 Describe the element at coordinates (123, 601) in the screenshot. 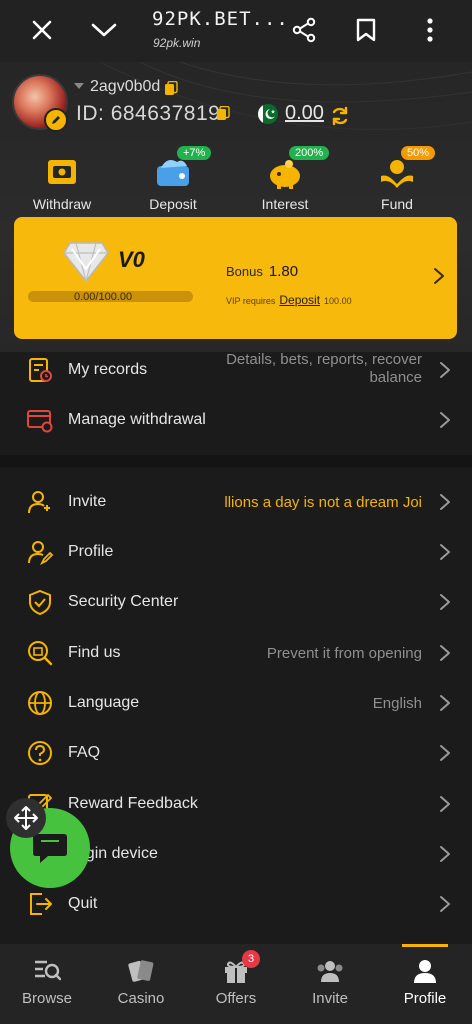

I see `security-center-label: Security Center` at that location.